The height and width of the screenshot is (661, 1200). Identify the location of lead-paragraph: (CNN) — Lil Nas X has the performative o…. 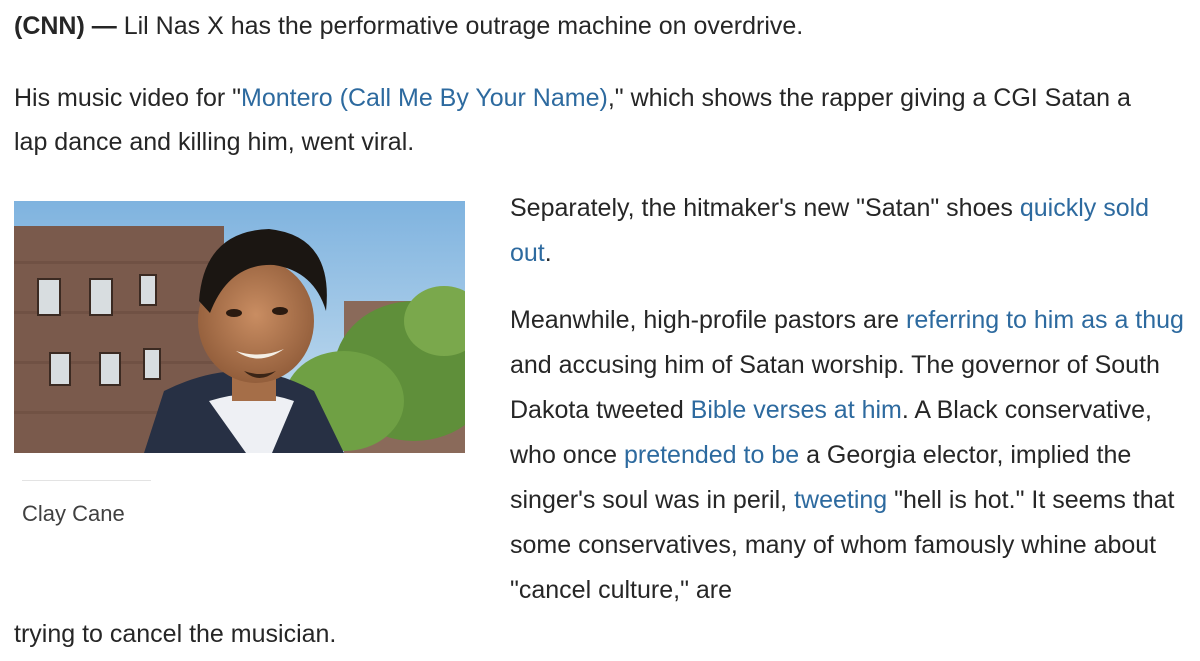
(604, 26).